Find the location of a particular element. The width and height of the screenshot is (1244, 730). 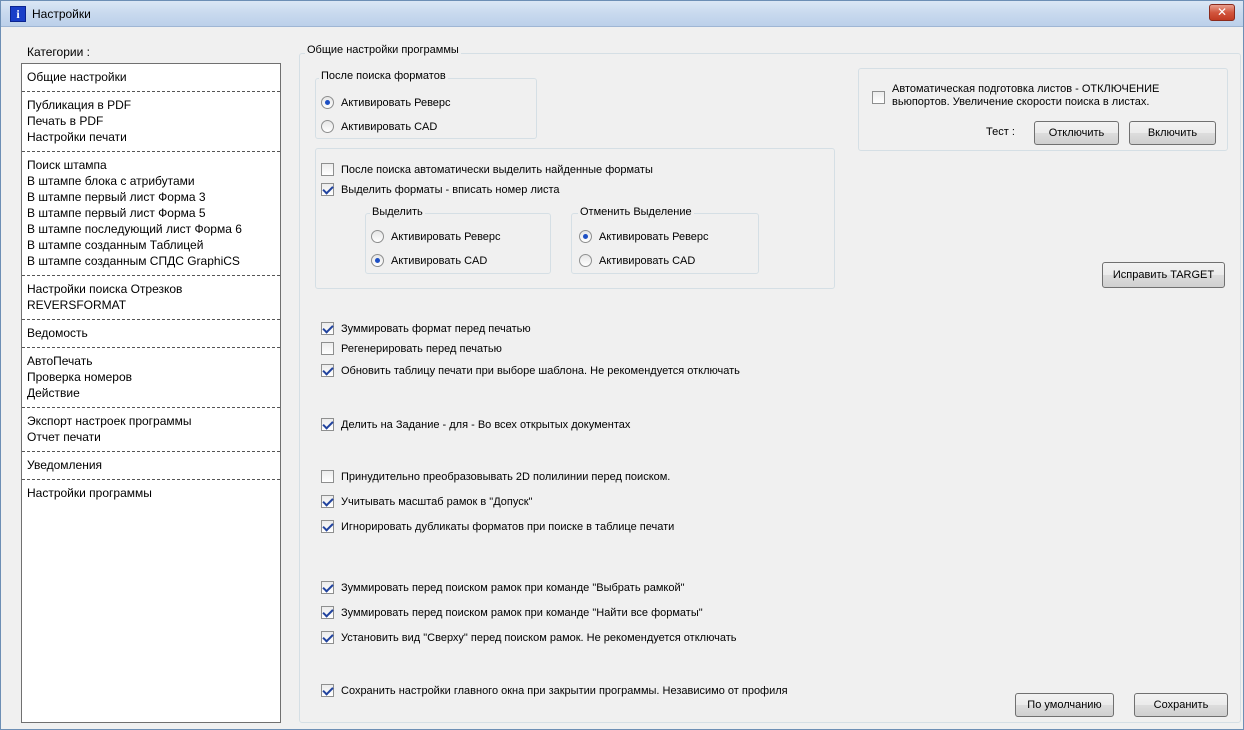

category-item: Отчет печати is located at coordinates (153, 437).